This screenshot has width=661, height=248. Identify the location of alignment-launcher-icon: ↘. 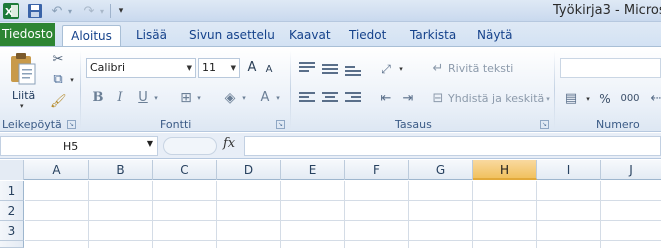
(544, 124).